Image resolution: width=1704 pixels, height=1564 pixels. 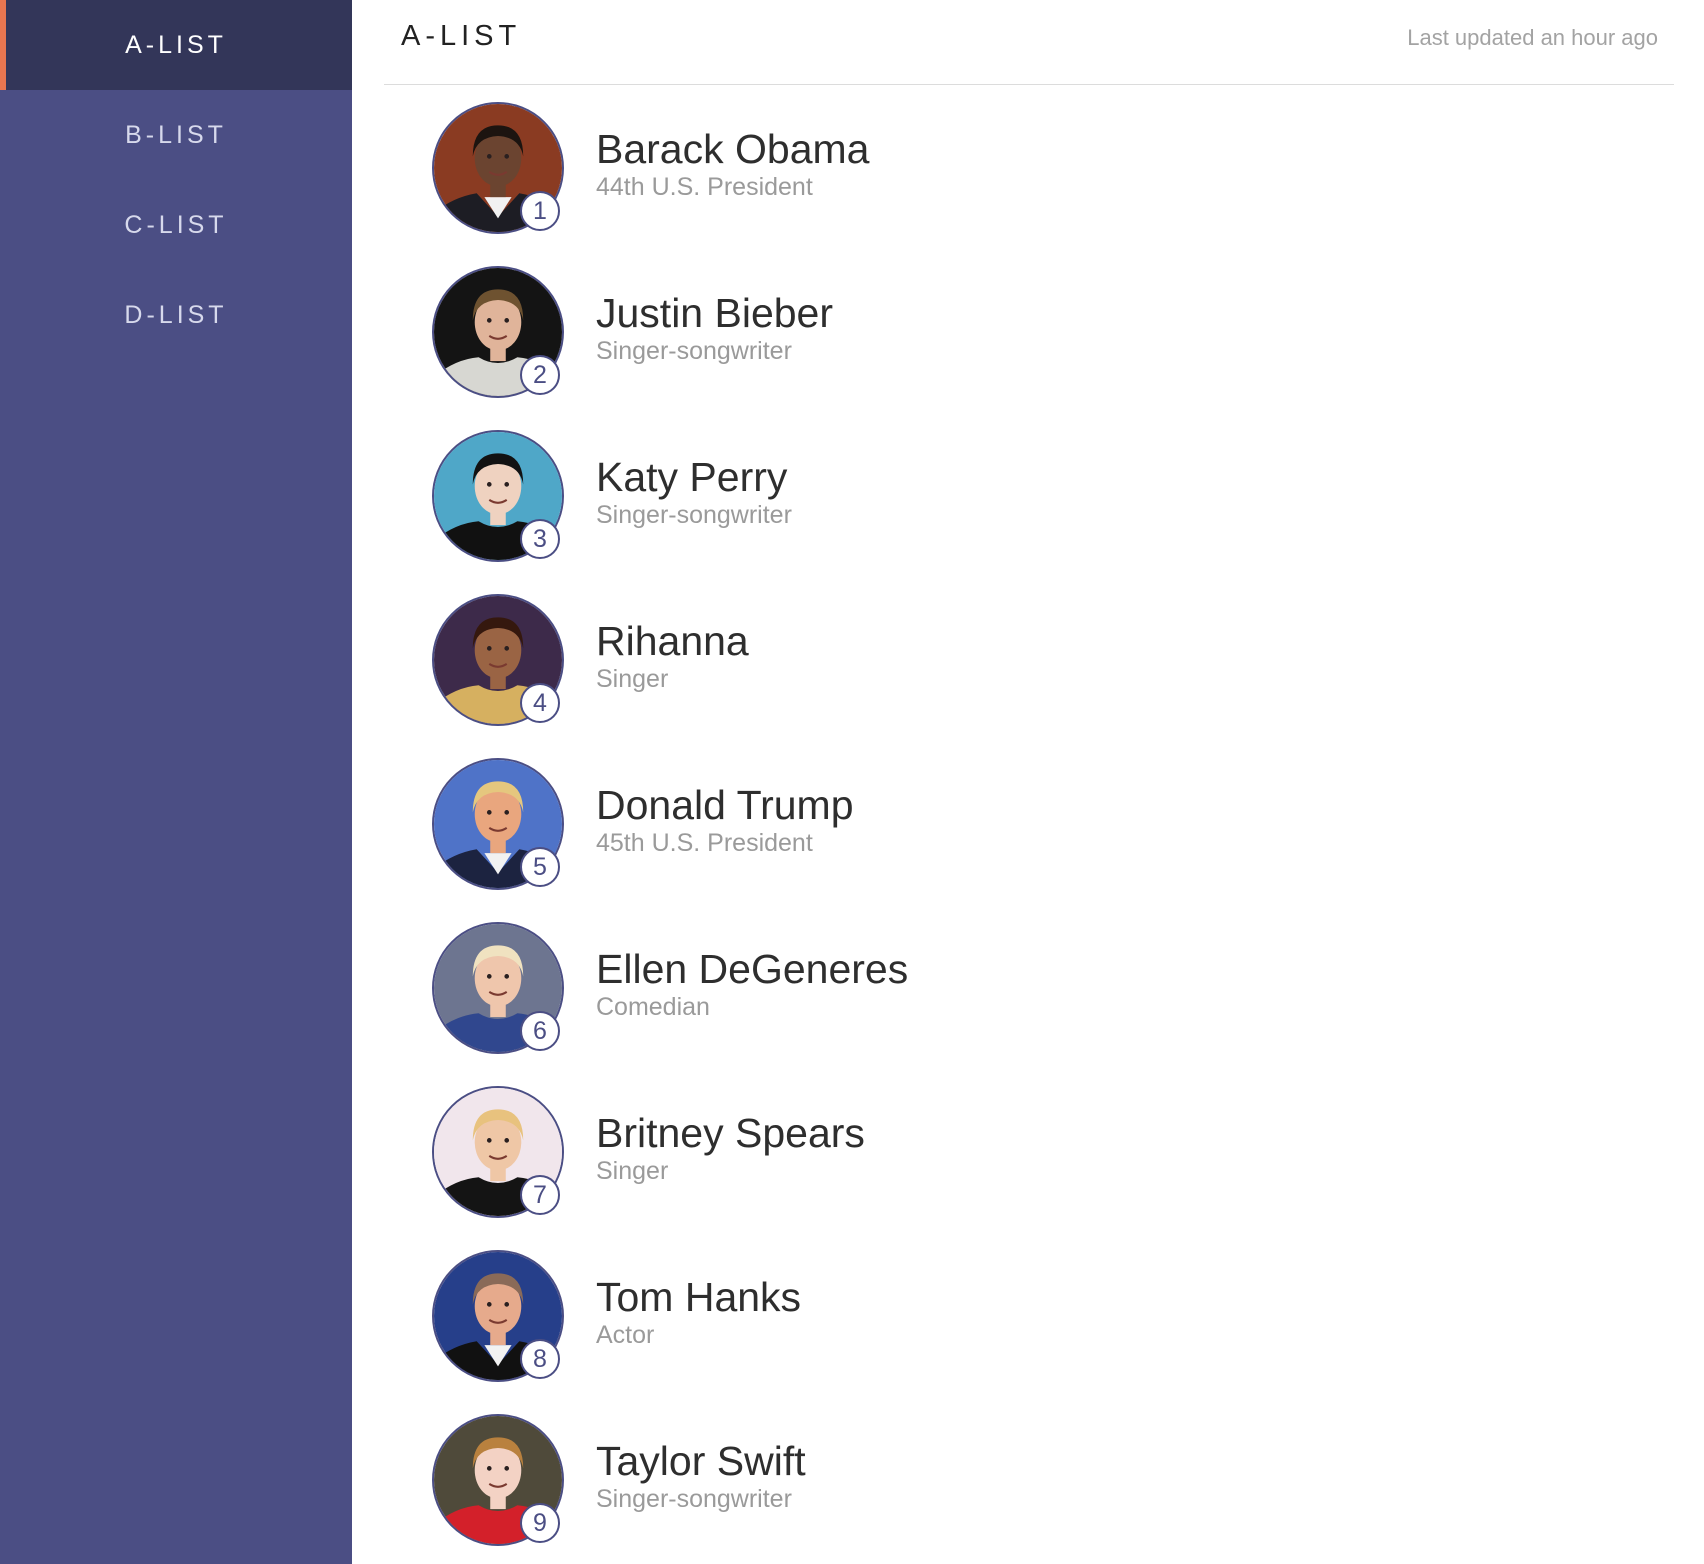 What do you see at coordinates (752, 969) in the screenshot?
I see `person-name: Ellen DeGeneres` at bounding box center [752, 969].